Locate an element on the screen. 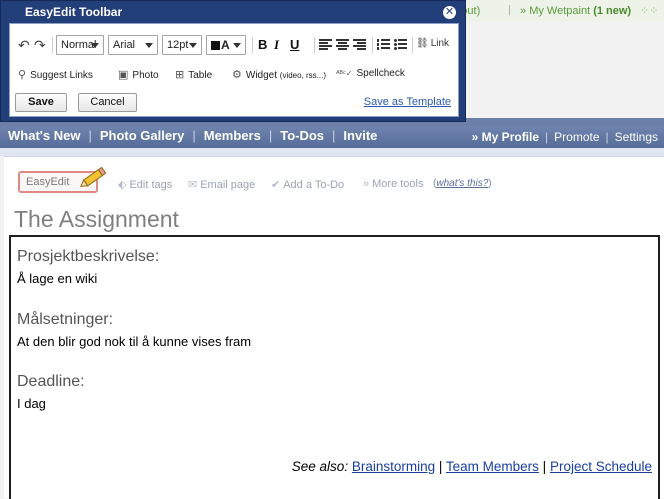 This screenshot has width=664, height=499. close-icon: ✕ is located at coordinates (449, 12).